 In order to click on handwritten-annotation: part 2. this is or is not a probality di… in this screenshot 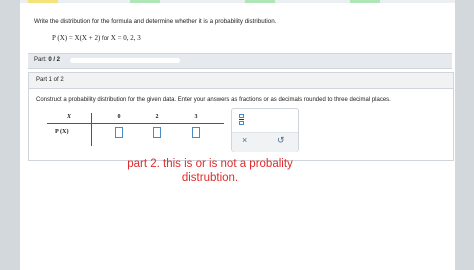, I will do `click(210, 171)`.